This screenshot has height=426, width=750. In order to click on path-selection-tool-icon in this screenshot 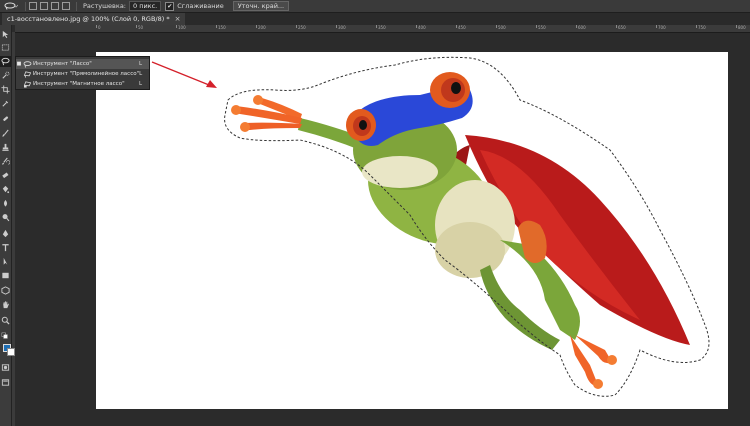, I will do `click(5, 261)`.